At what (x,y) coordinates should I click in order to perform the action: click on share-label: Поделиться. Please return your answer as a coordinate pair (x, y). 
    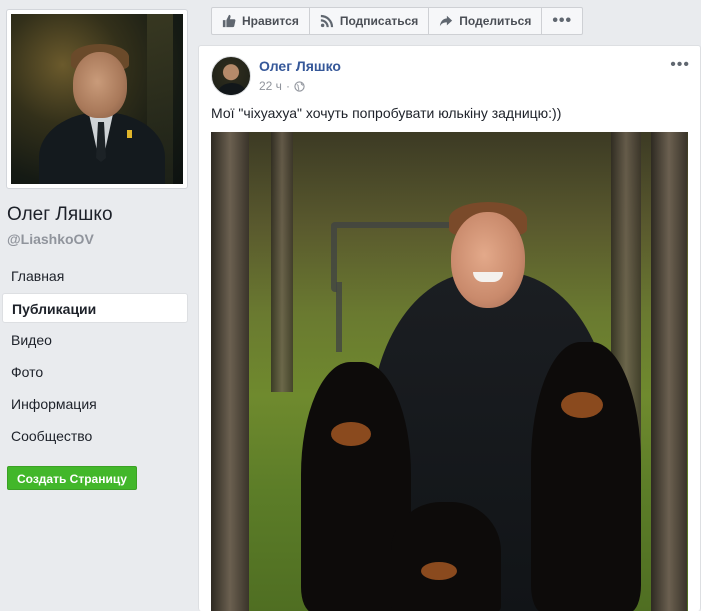
    Looking at the image, I should click on (495, 21).